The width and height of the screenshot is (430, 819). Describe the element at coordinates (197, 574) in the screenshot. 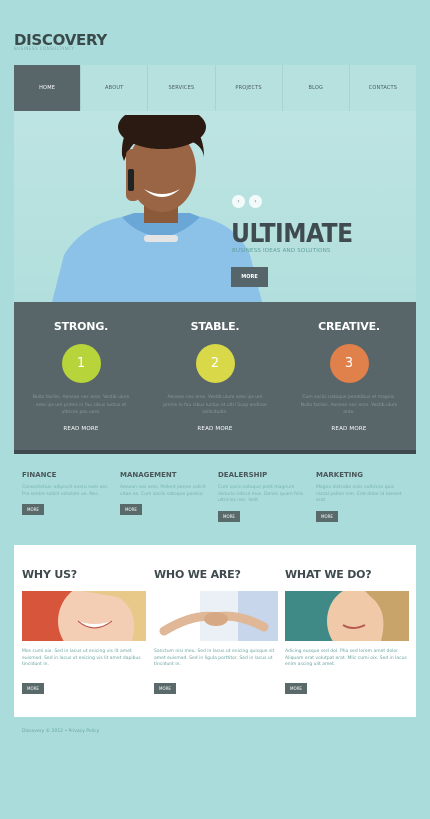

I see `section-title: WHO WE ARE?` at that location.